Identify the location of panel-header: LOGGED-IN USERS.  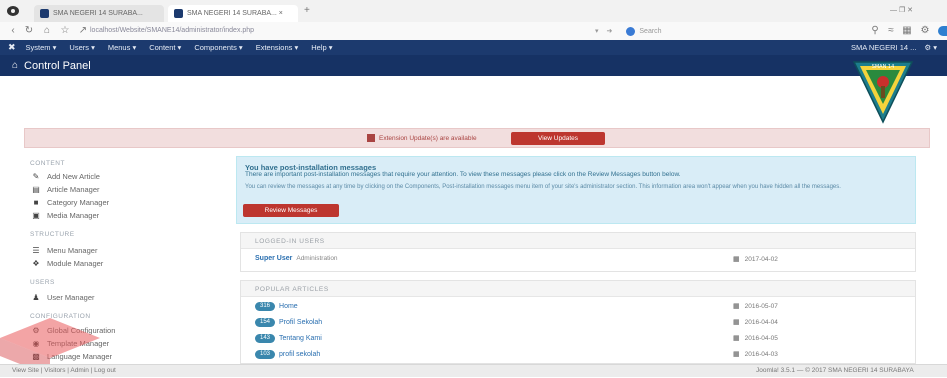
(578, 241).